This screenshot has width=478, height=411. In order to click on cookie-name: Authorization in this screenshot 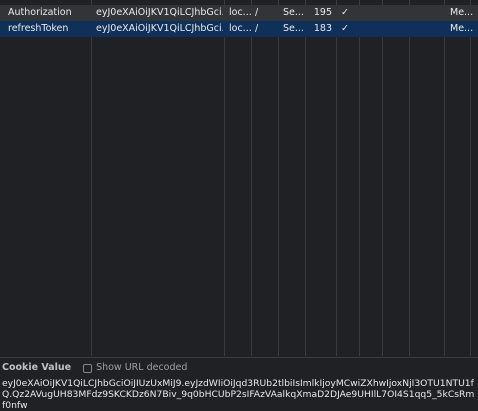, I will do `click(40, 12)`.